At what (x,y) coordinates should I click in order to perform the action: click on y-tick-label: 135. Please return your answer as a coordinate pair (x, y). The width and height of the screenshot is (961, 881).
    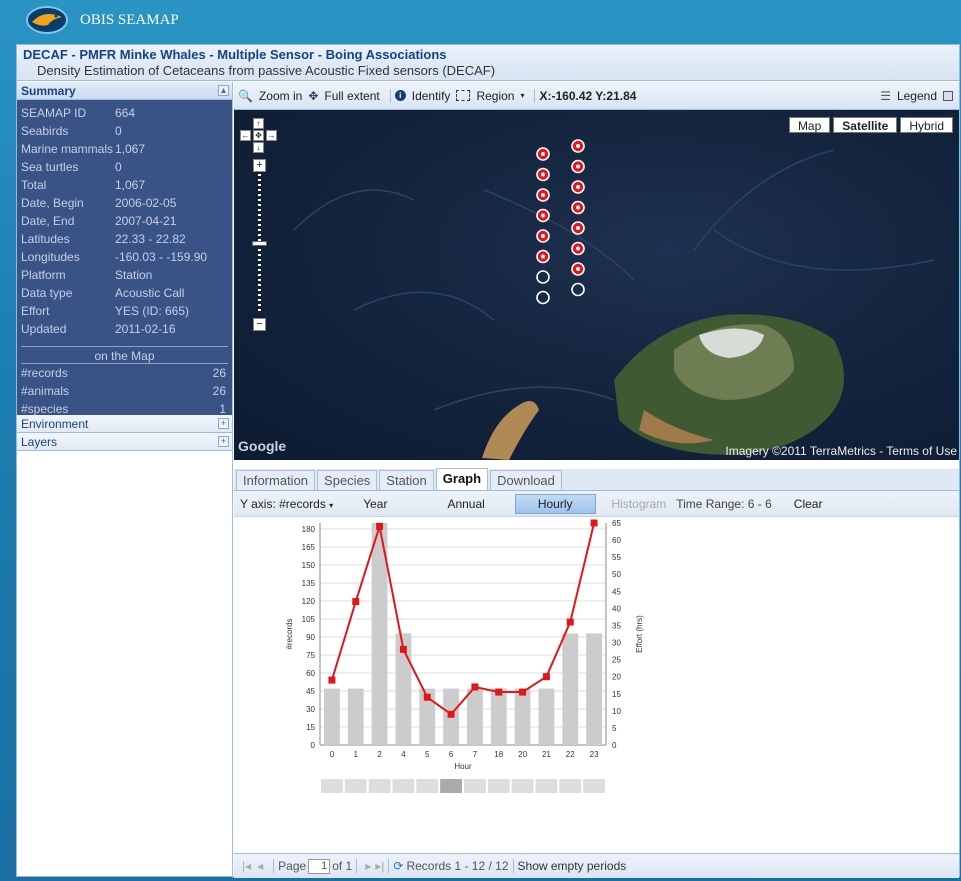
    Looking at the image, I should click on (309, 583).